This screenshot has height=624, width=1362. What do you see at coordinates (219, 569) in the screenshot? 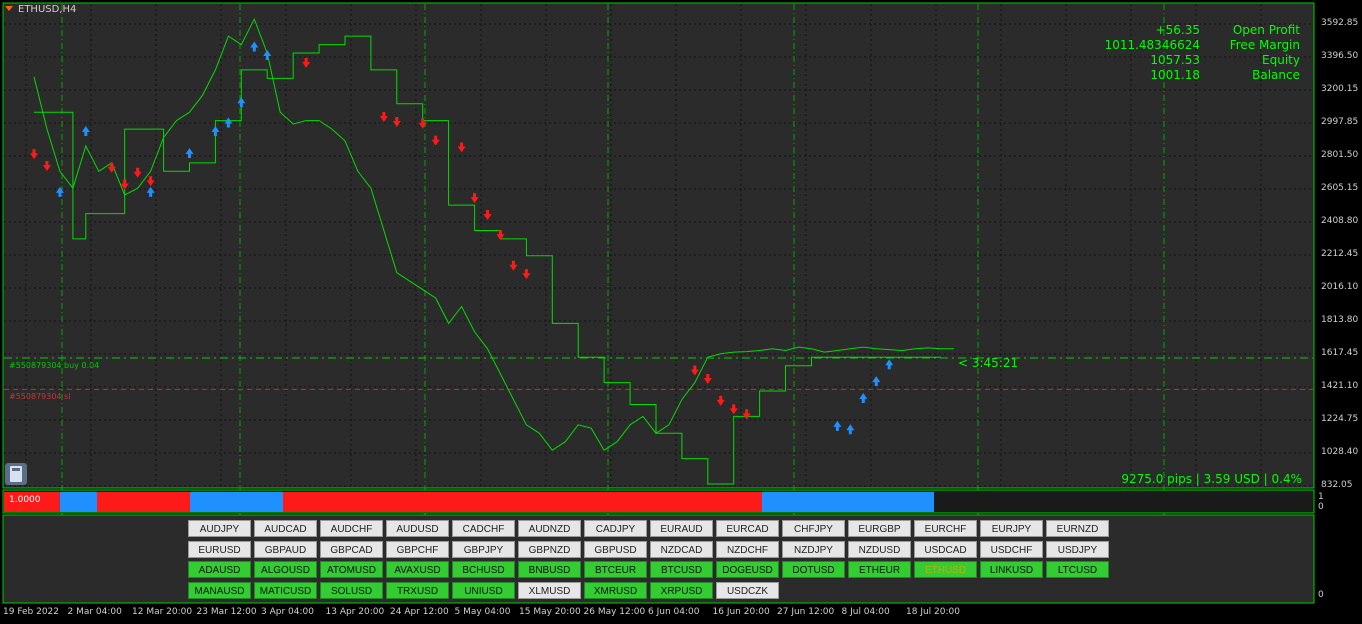
I see `symbol-button-adausd: ADAUSD` at bounding box center [219, 569].